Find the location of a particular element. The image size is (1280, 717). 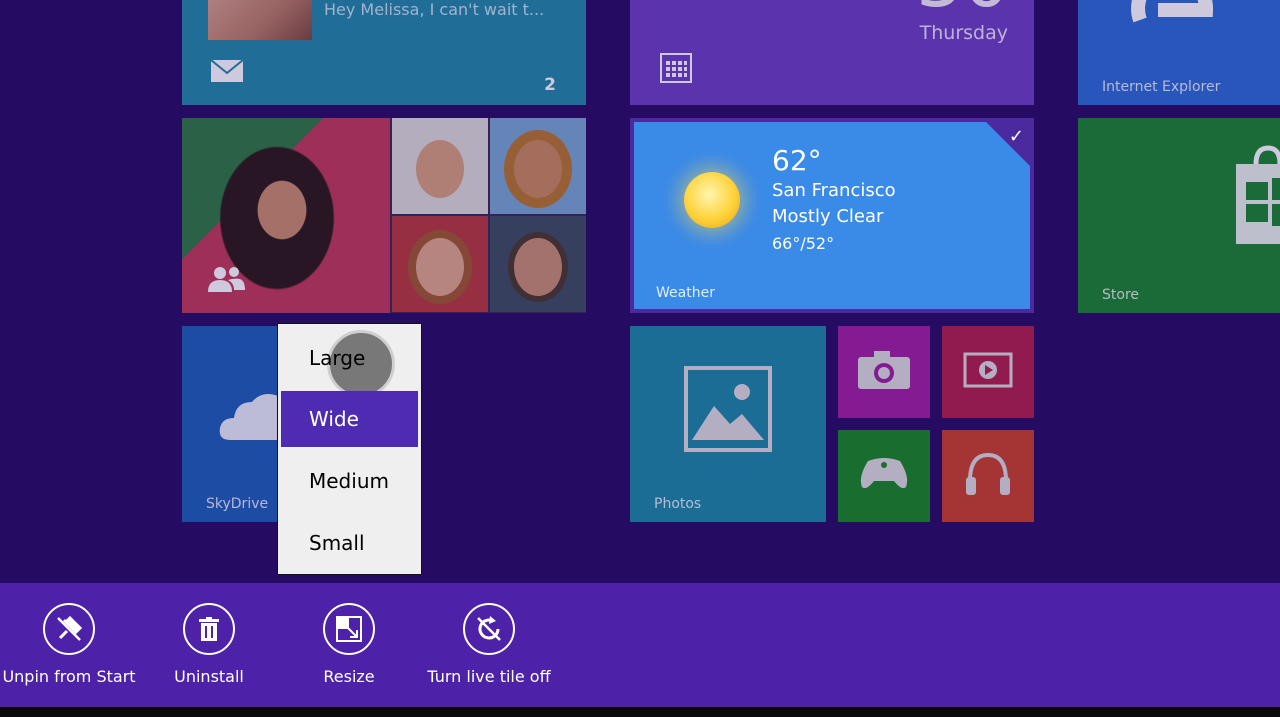

resize-option-large: Large is located at coordinates (349, 364).